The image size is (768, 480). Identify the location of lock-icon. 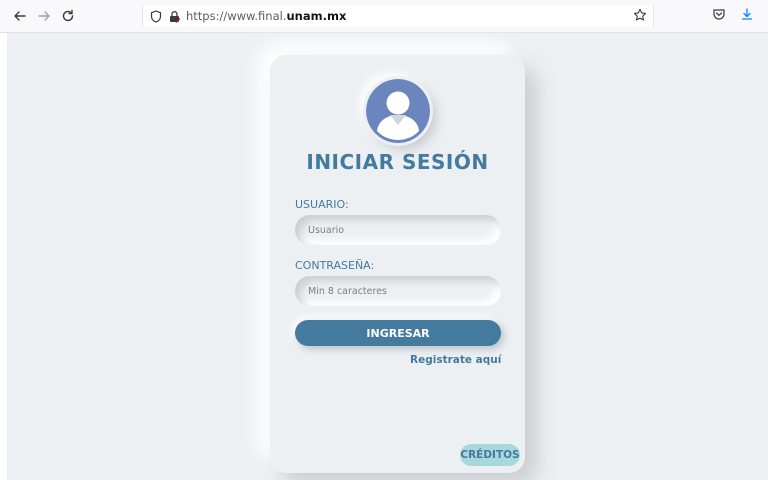
(174, 16).